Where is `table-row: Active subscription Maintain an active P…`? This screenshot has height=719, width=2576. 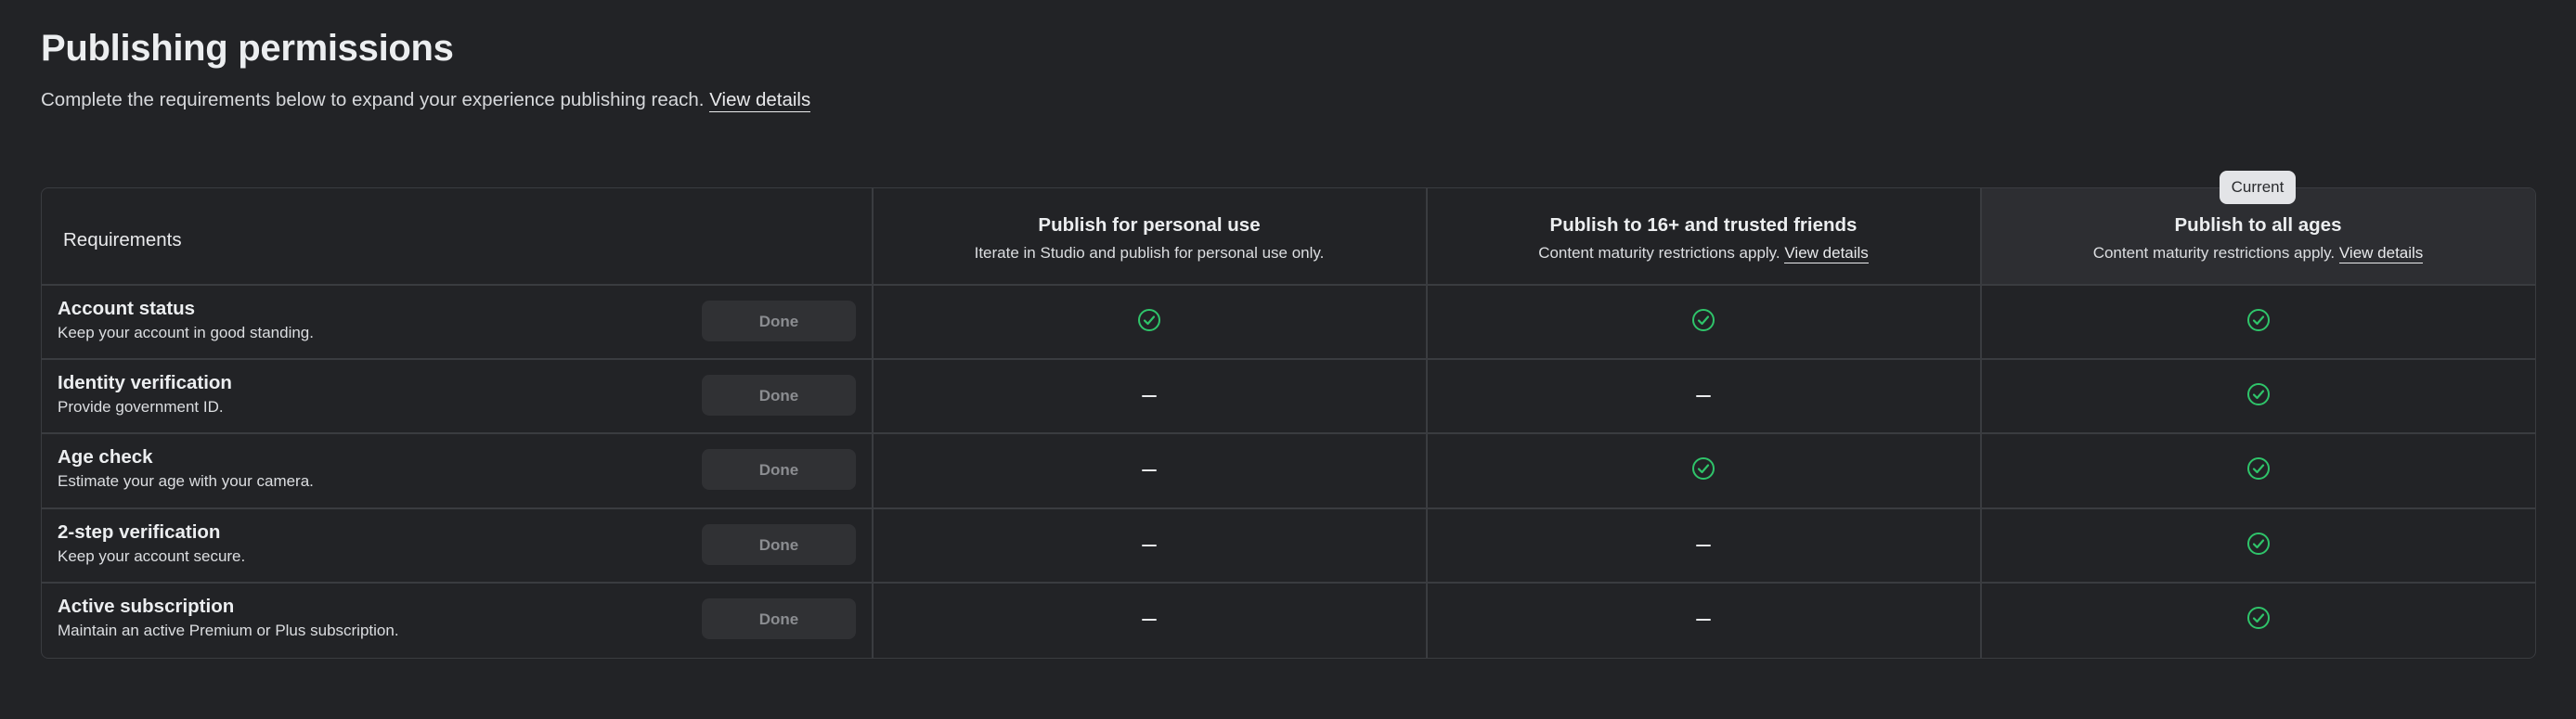 table-row: Active subscription Maintain an active P… is located at coordinates (1288, 620).